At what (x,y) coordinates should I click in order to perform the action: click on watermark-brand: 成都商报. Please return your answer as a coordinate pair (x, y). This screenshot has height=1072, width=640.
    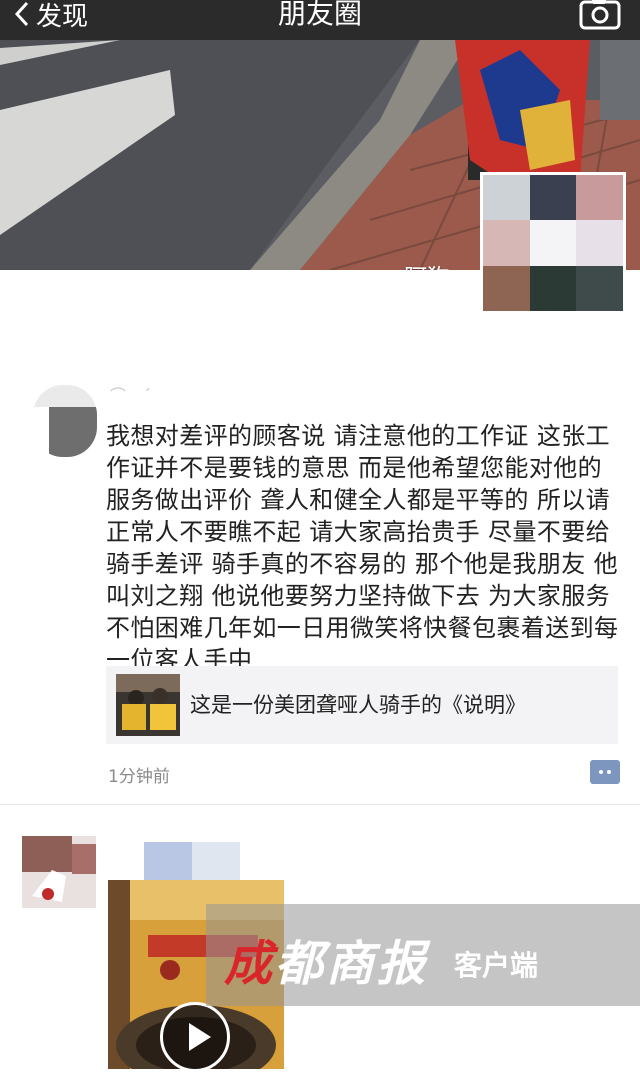
    Looking at the image, I should click on (326, 964).